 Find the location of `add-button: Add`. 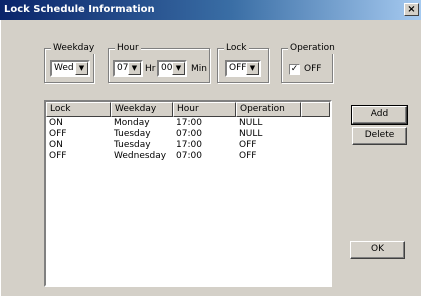

add-button: Add is located at coordinates (379, 115).